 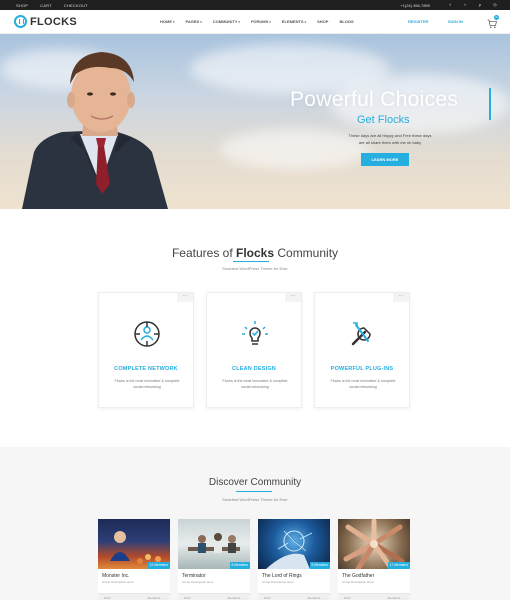 I want to click on community-name: Monster Inc., so click(x=116, y=576).